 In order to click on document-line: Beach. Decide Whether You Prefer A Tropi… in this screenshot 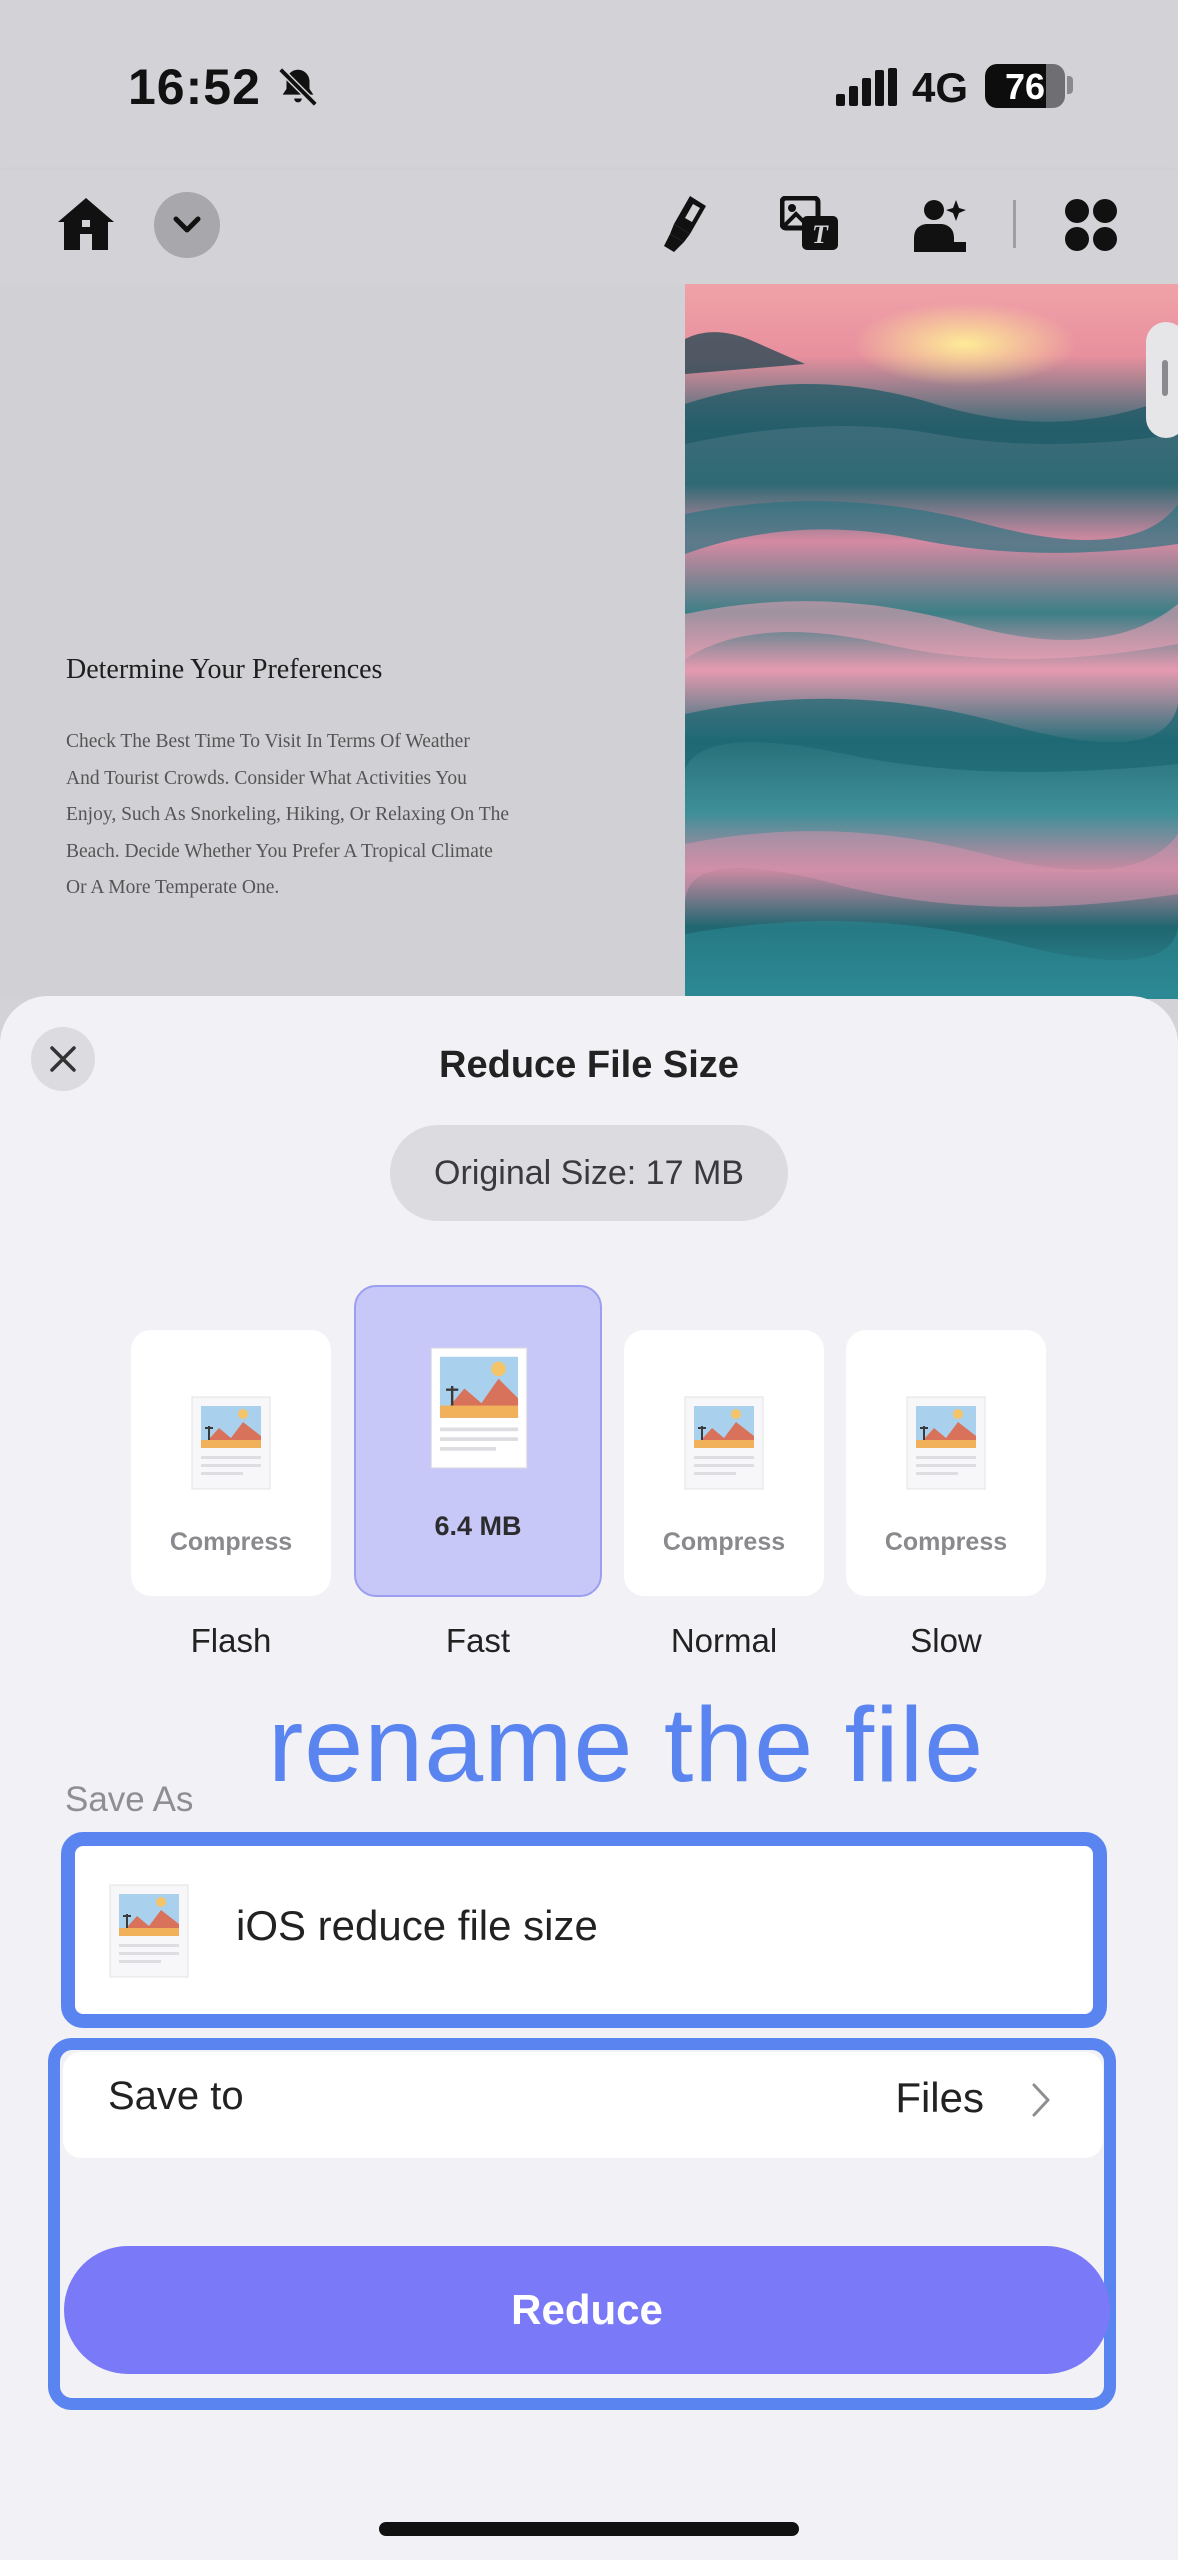, I will do `click(279, 851)`.